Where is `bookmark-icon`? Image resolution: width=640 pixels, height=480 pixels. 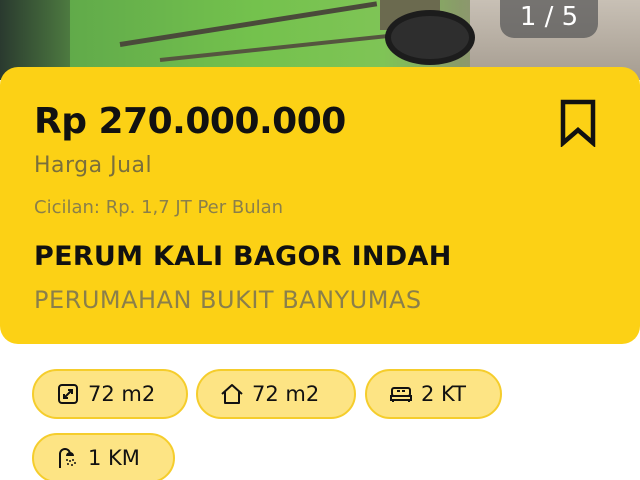
bookmark-icon is located at coordinates (578, 123).